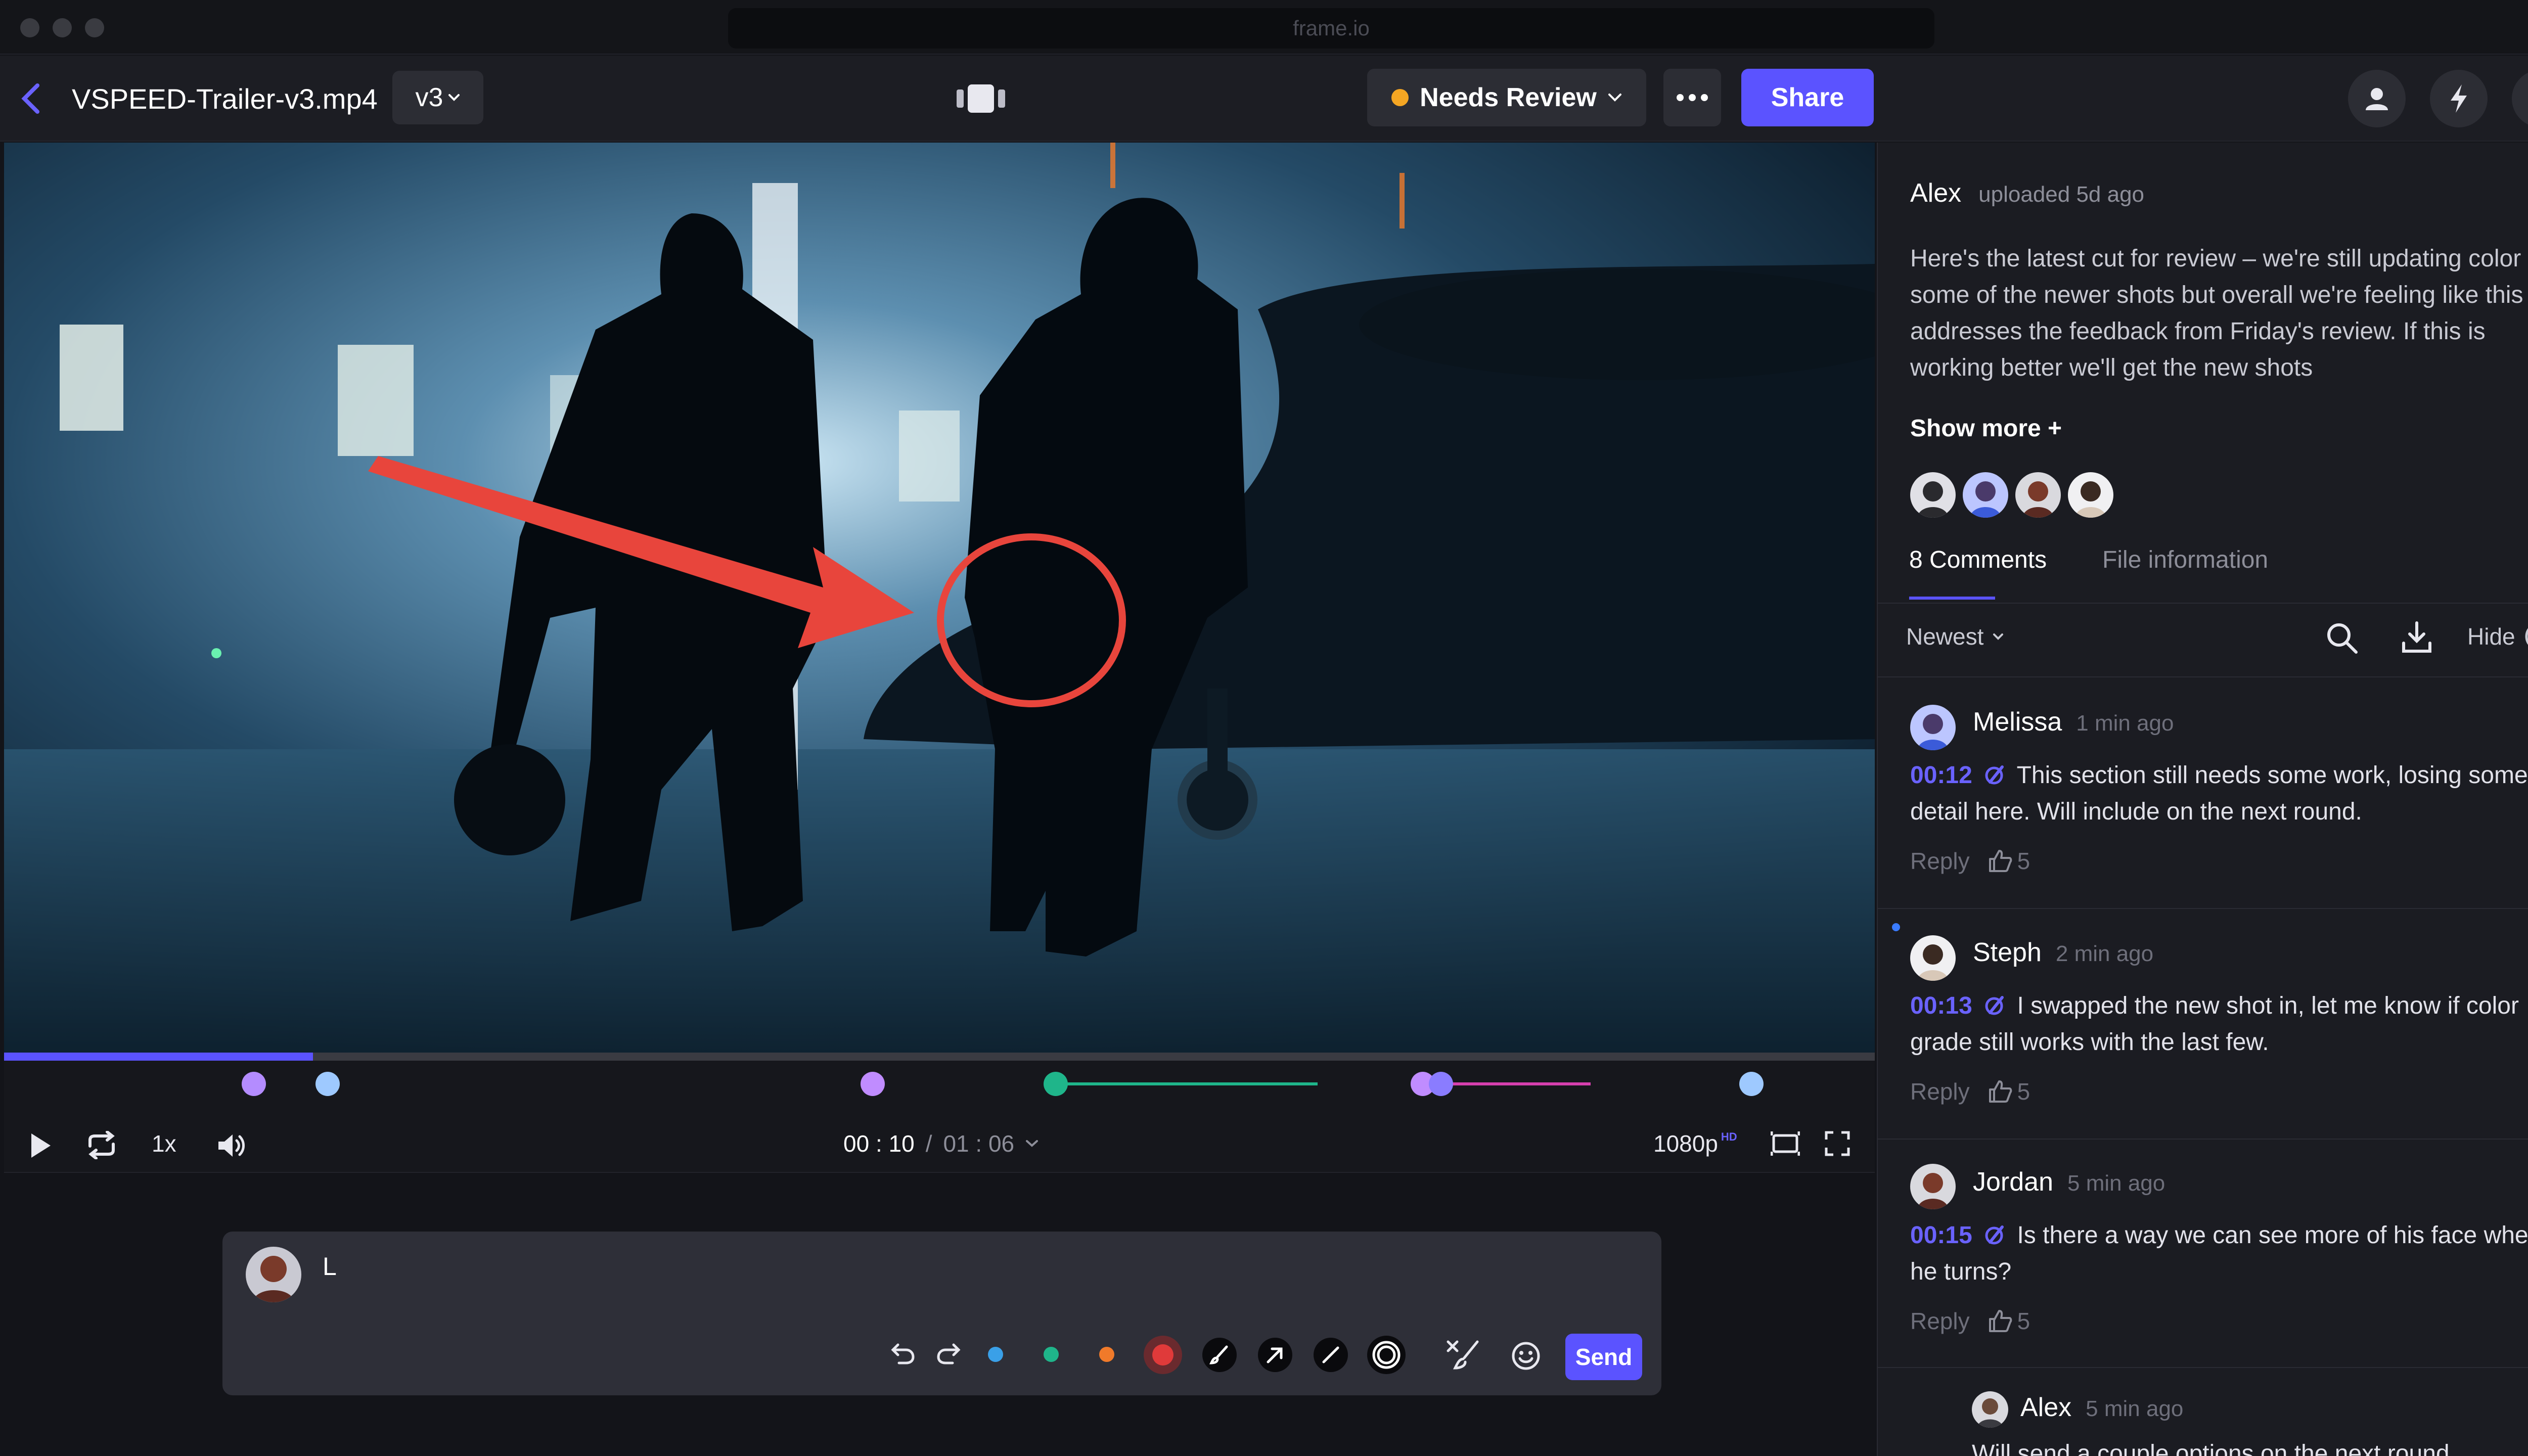 The height and width of the screenshot is (1456, 2528). I want to click on comment-header: Jordan 5 min ago, so click(2069, 1182).